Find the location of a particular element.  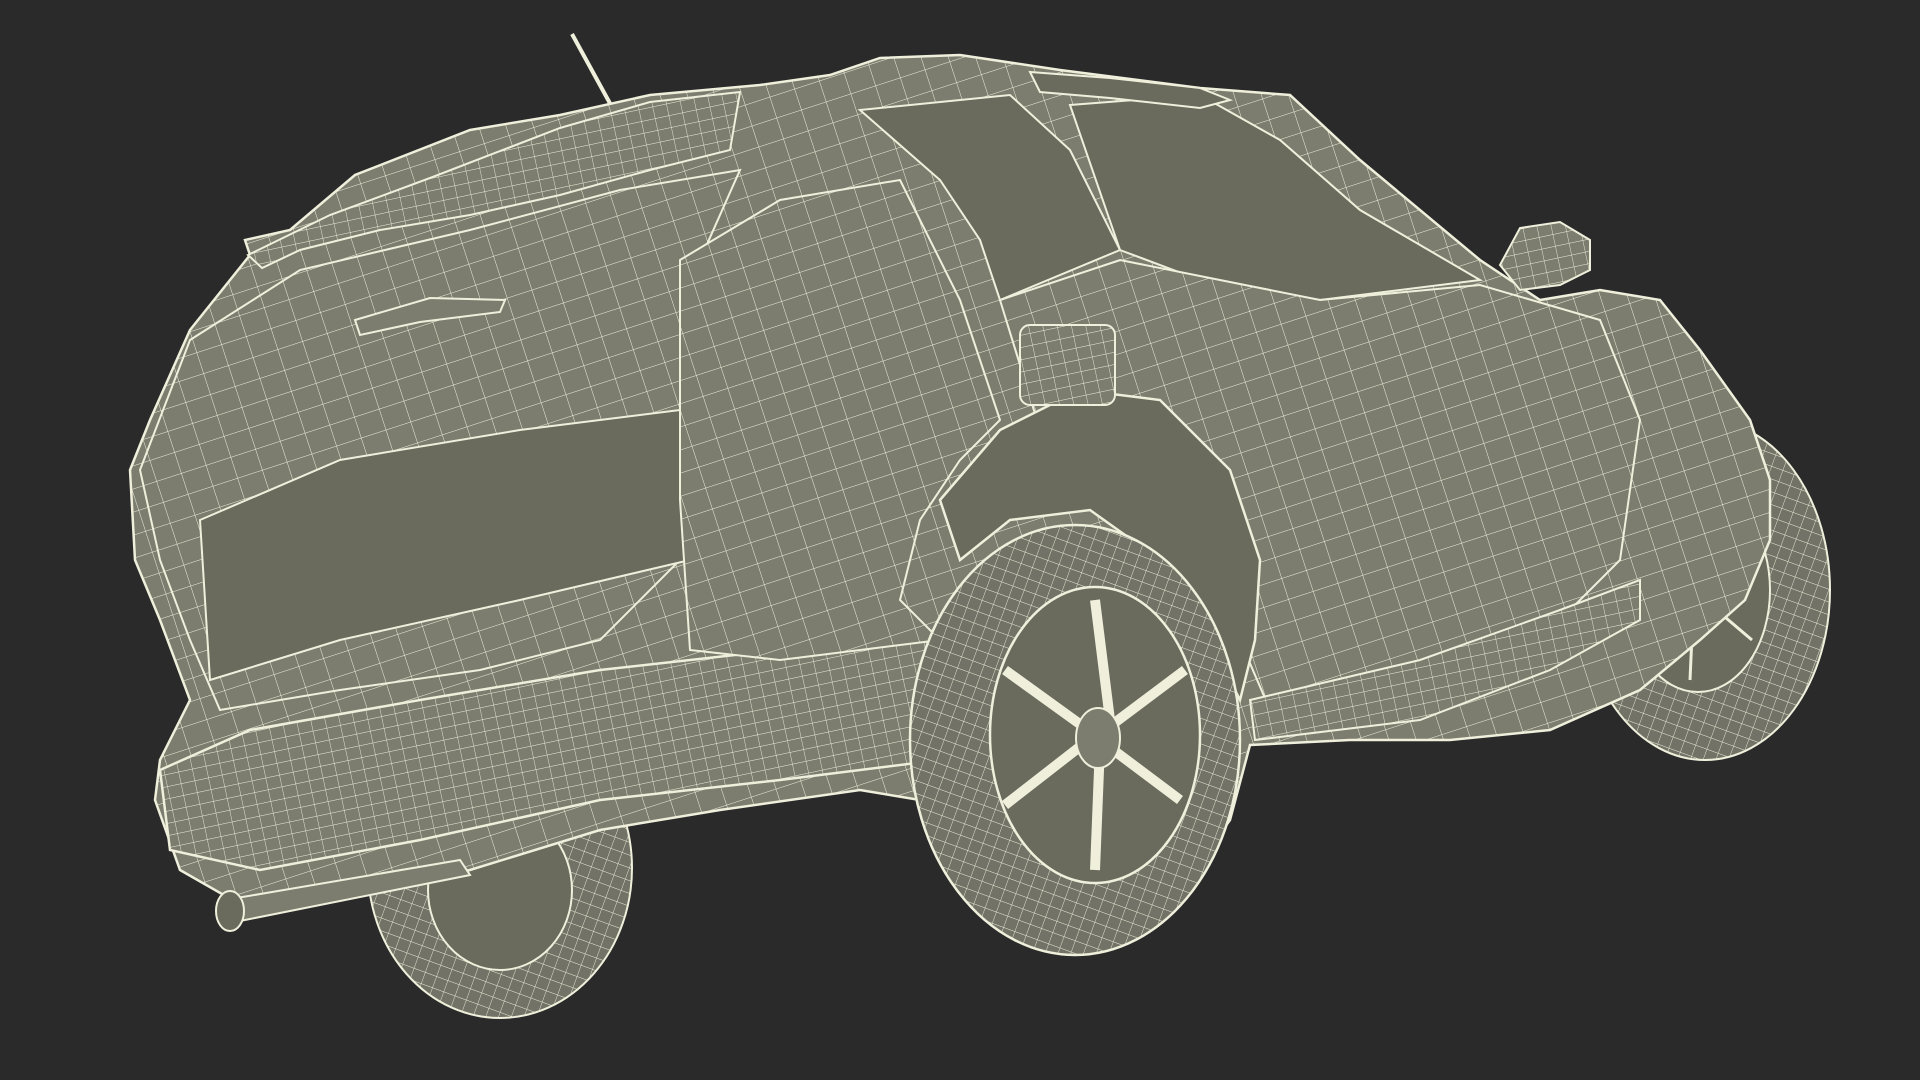

rear-right-wheel is located at coordinates (1075, 740).